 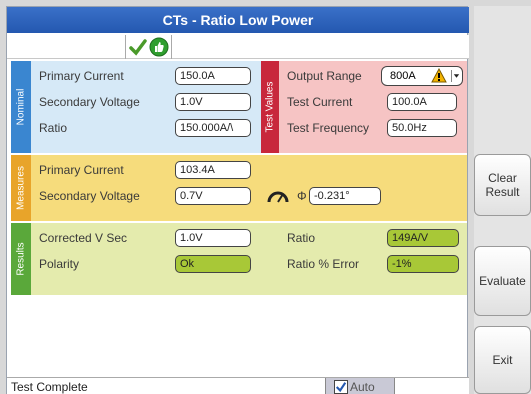 I want to click on polarity-label: Polarity, so click(x=59, y=264).